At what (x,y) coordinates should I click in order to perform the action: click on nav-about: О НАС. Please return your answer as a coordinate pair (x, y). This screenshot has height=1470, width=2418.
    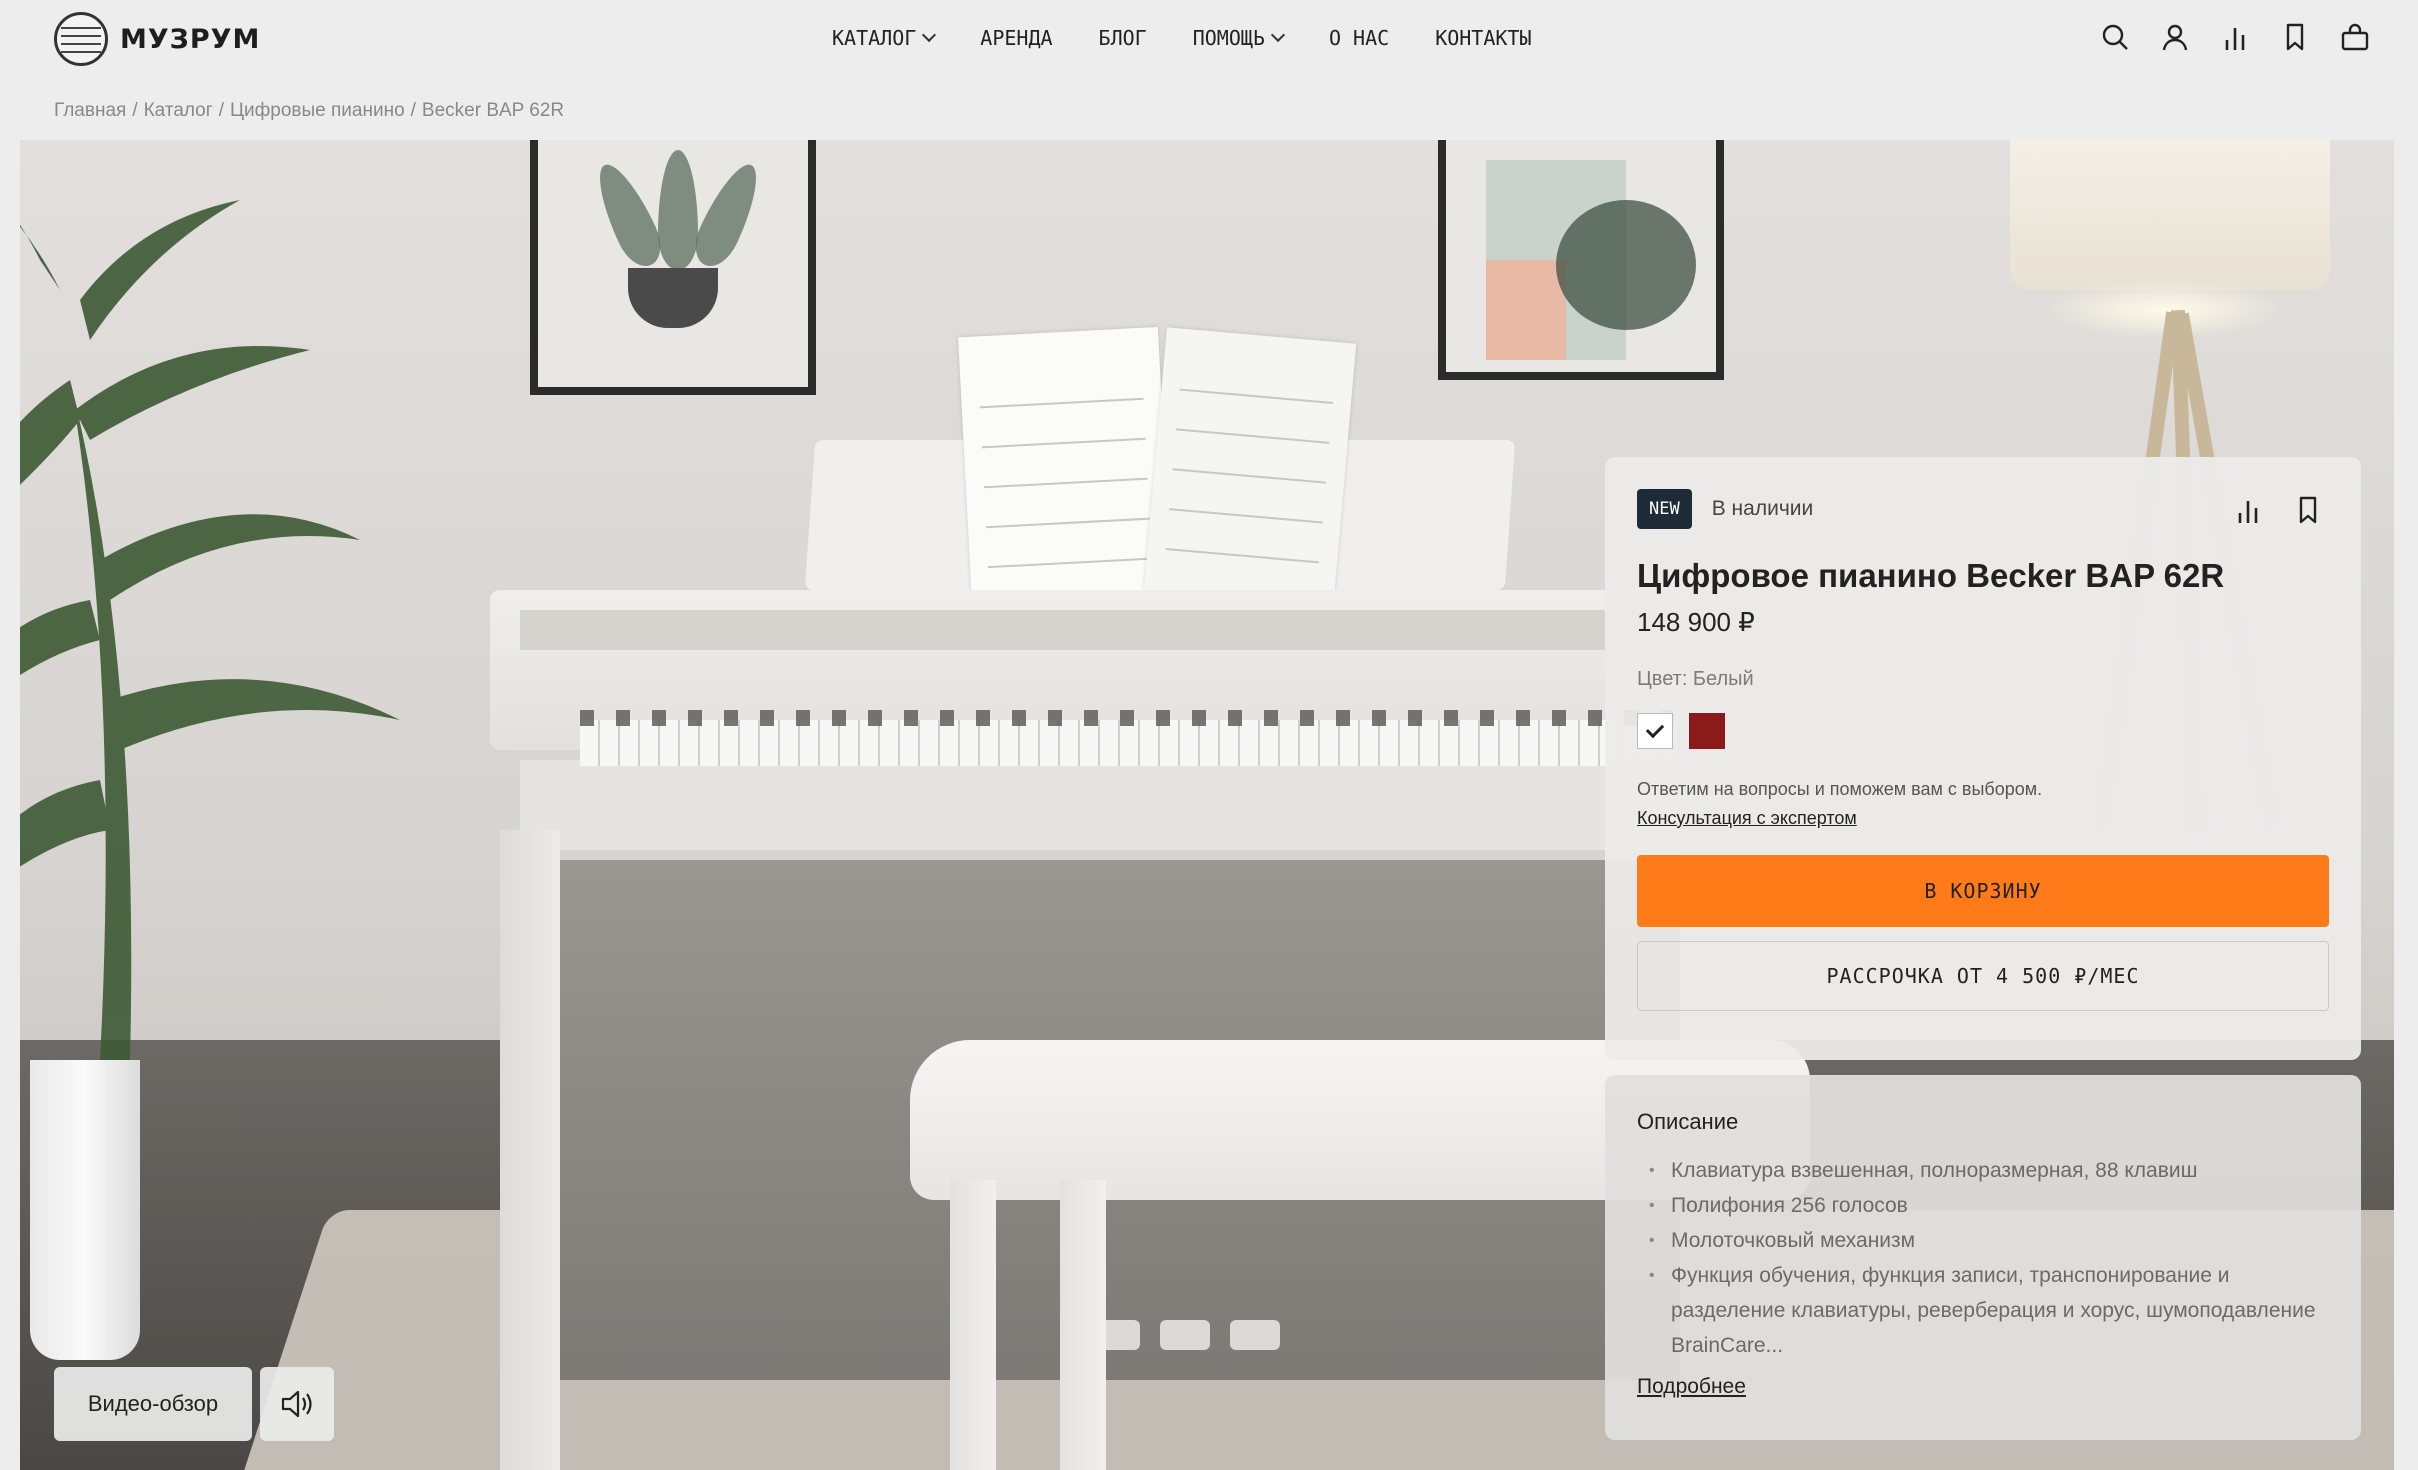
    Looking at the image, I should click on (1359, 38).